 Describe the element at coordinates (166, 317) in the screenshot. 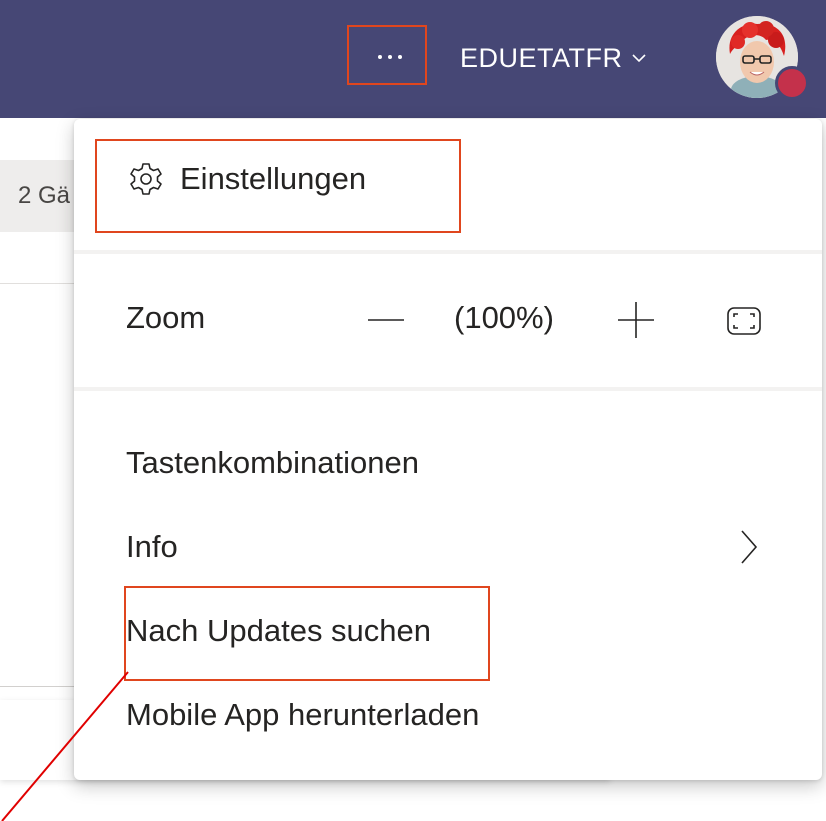

I see `zoom-label: Zoom` at that location.